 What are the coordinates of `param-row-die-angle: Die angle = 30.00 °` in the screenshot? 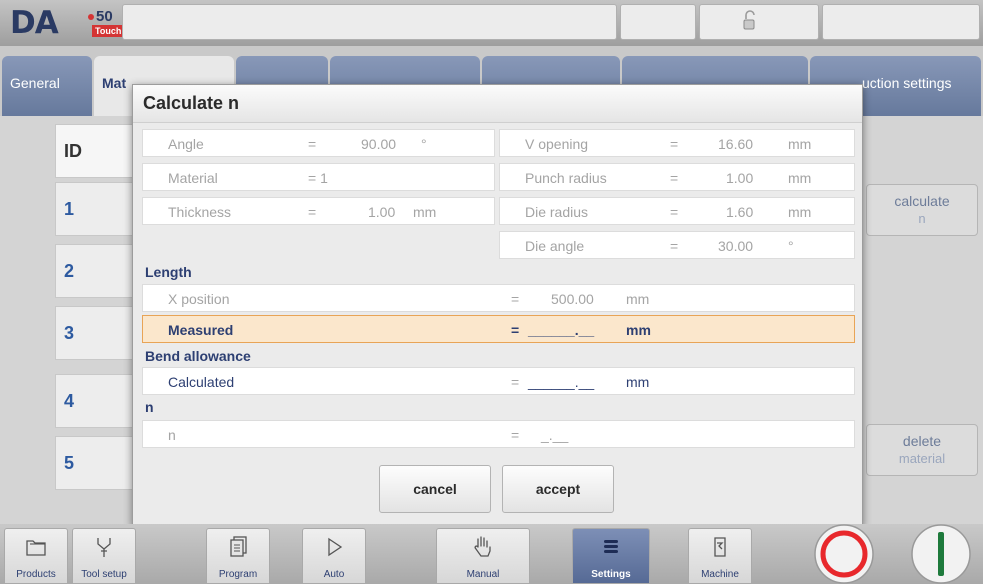 It's located at (677, 245).